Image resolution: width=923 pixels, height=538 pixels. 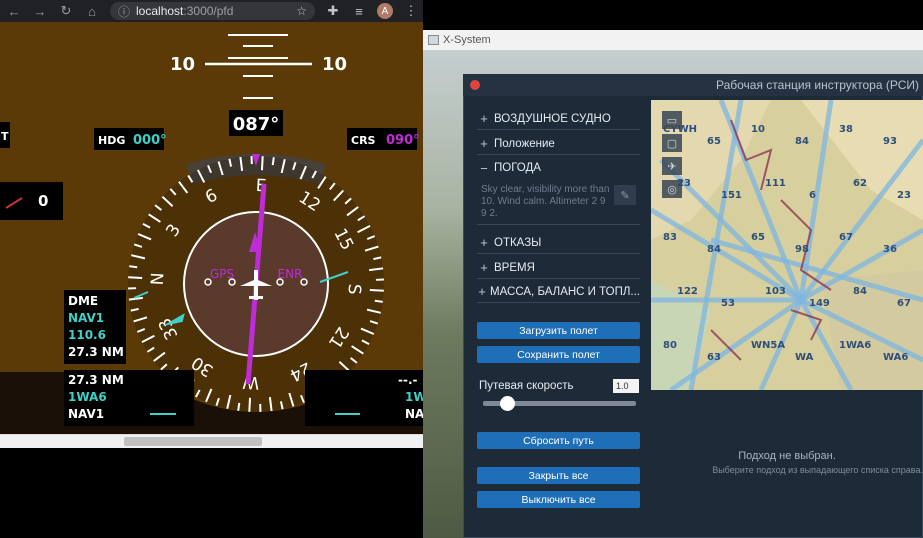 What do you see at coordinates (514, 267) in the screenshot?
I see `section-label: ВРЕМЯ` at bounding box center [514, 267].